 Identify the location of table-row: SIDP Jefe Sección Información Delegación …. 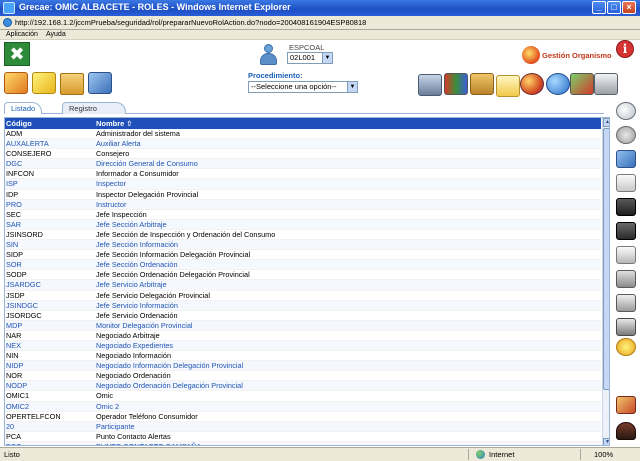
(303, 255).